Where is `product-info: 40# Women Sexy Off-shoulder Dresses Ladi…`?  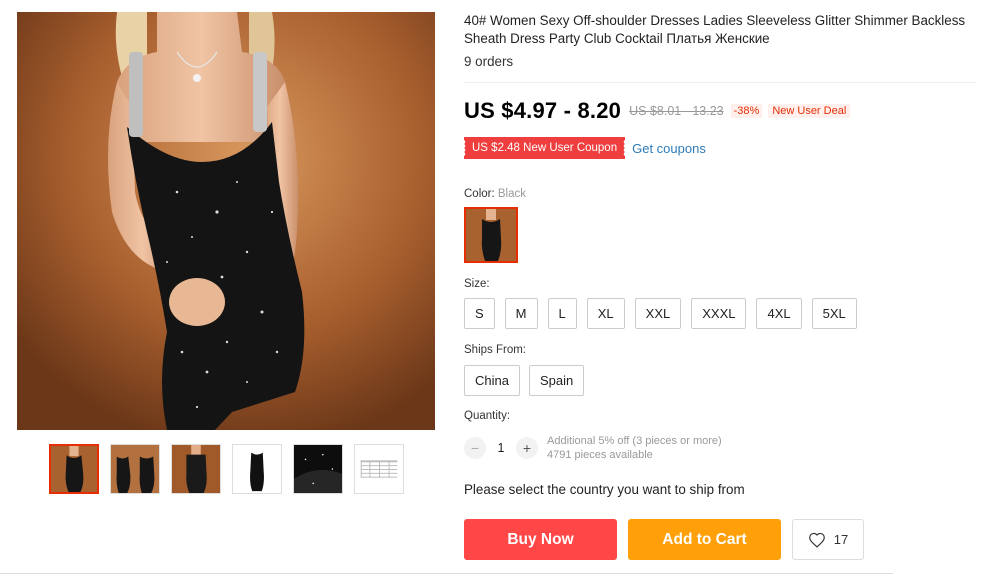 product-info: 40# Women Sexy Off-shoulder Dresses Ladi… is located at coordinates (724, 40).